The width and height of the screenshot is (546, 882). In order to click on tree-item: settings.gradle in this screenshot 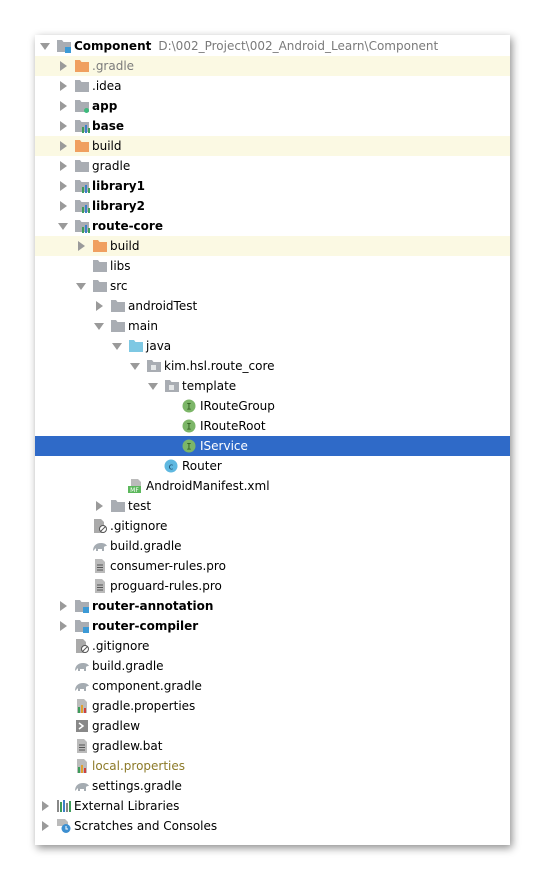, I will do `click(272, 786)`.